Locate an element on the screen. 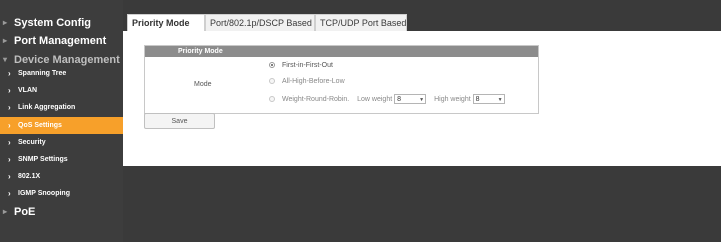 The height and width of the screenshot is (242, 721). sidebar-item-label: 802.1X is located at coordinates (29, 176).